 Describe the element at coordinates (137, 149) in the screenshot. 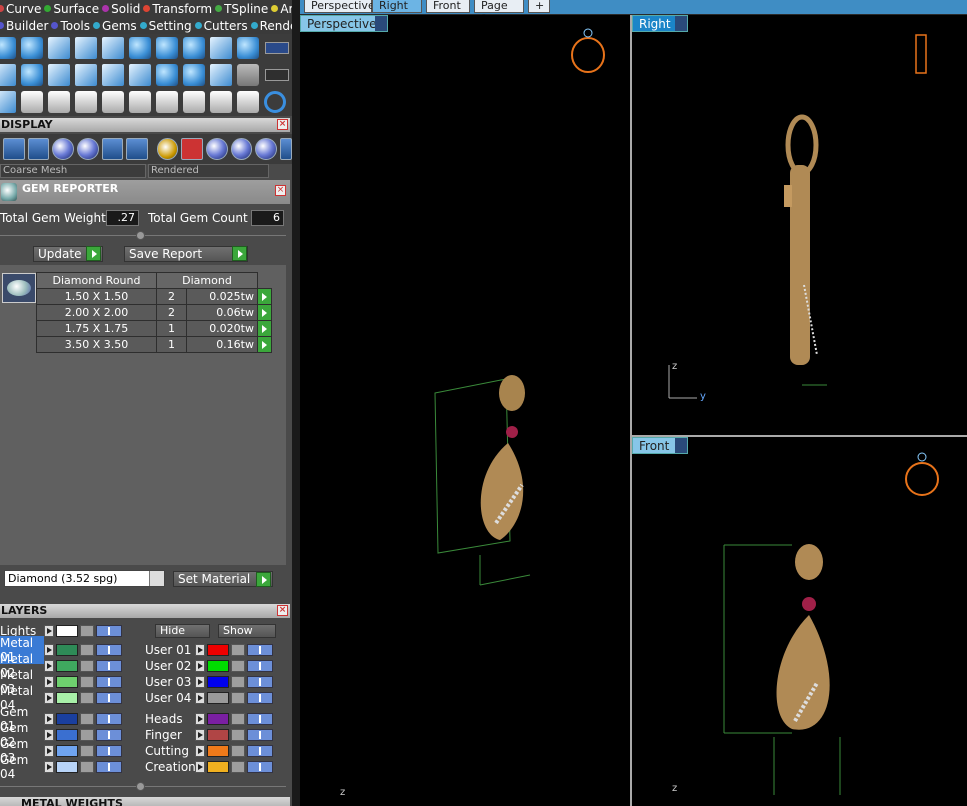

I see `layout-icon` at that location.